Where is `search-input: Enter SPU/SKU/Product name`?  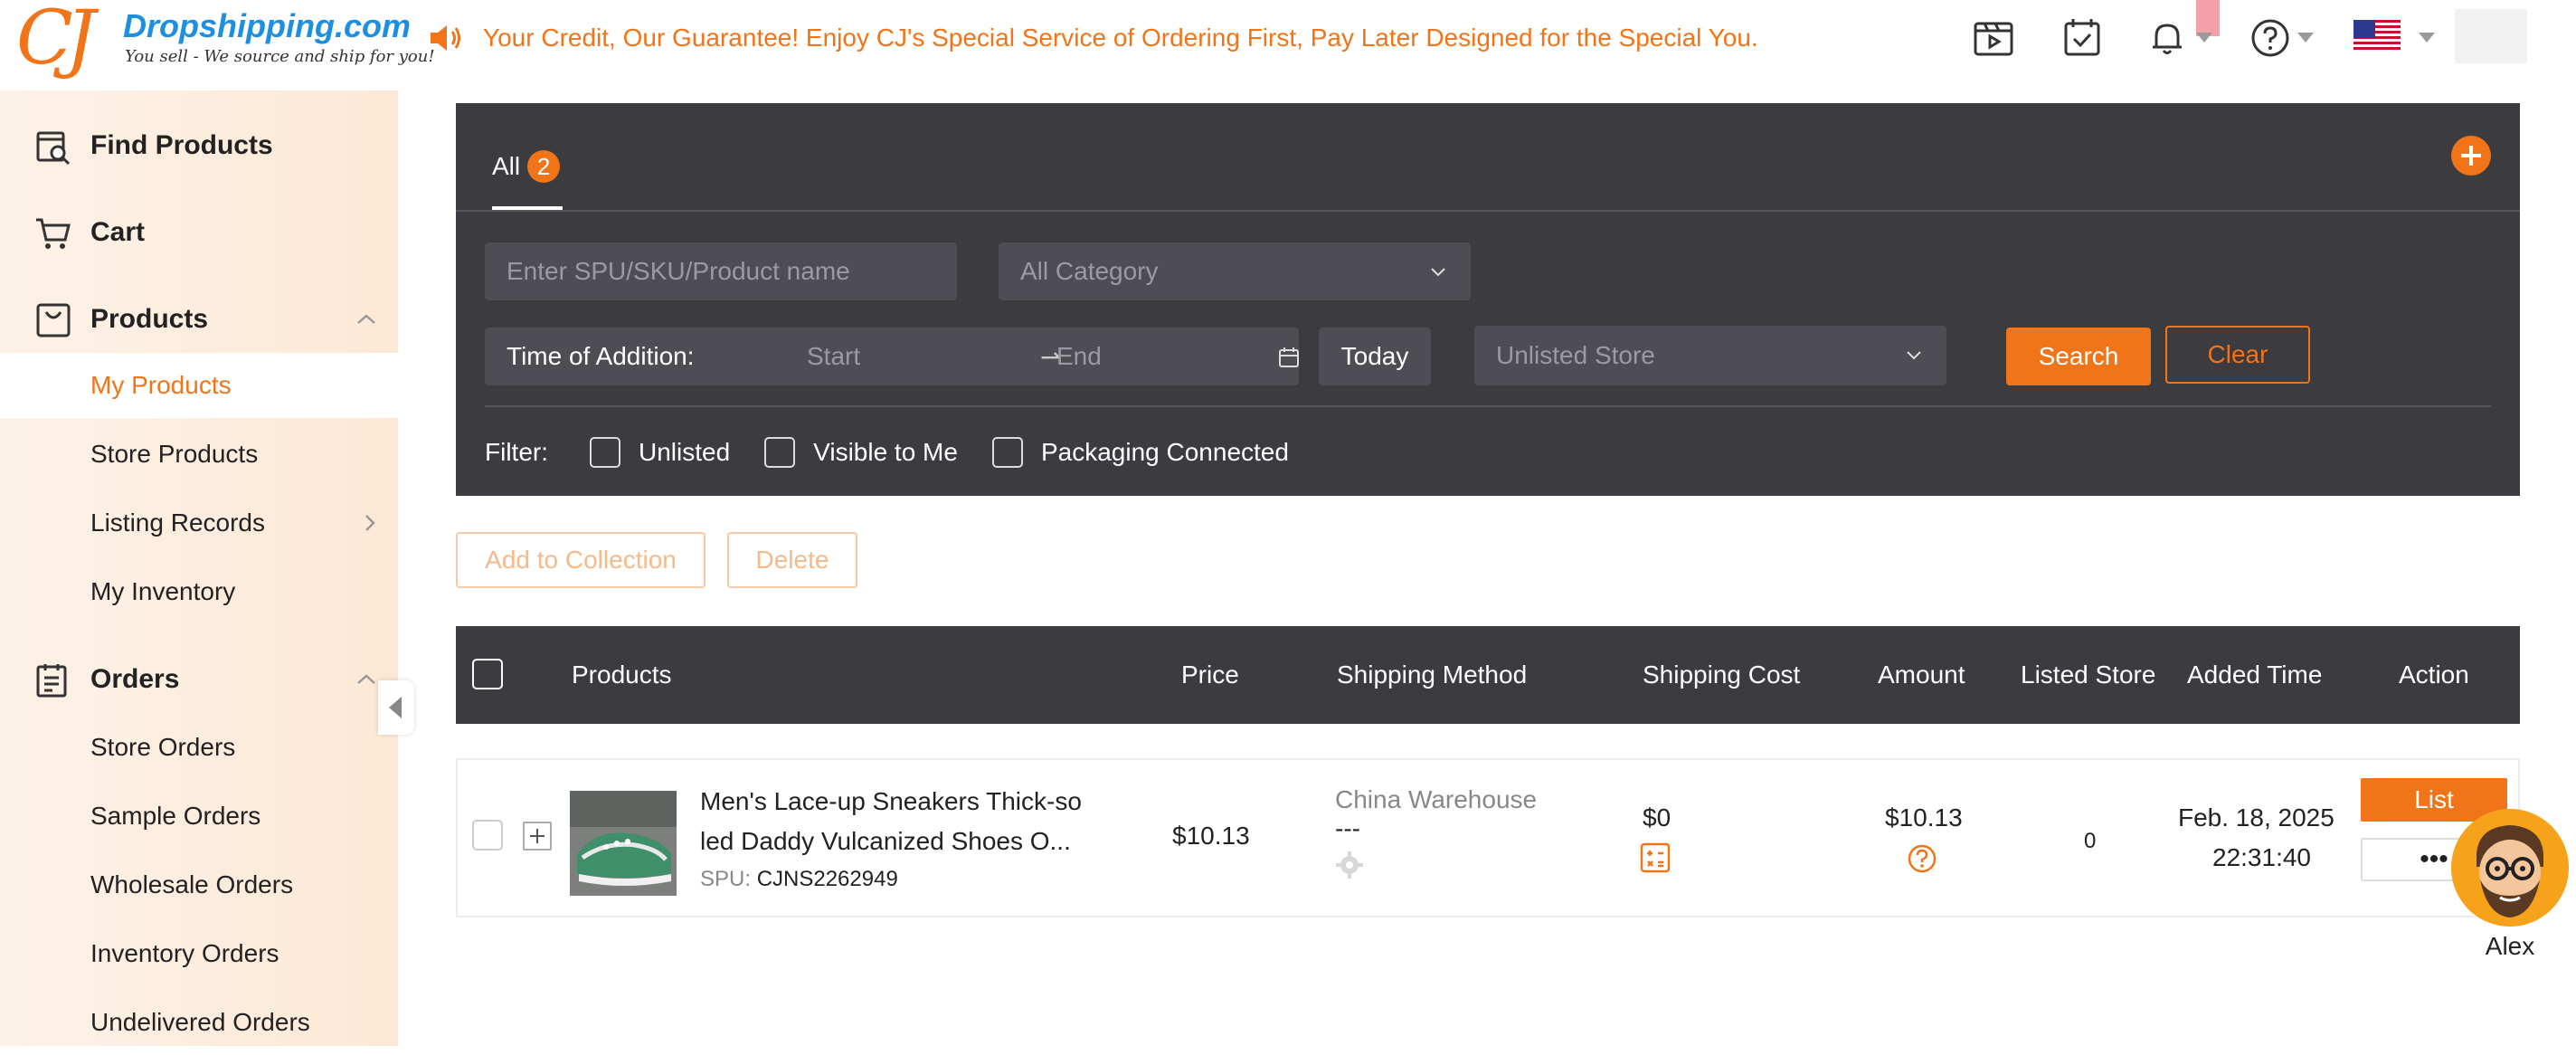 search-input: Enter SPU/SKU/Product name is located at coordinates (721, 271).